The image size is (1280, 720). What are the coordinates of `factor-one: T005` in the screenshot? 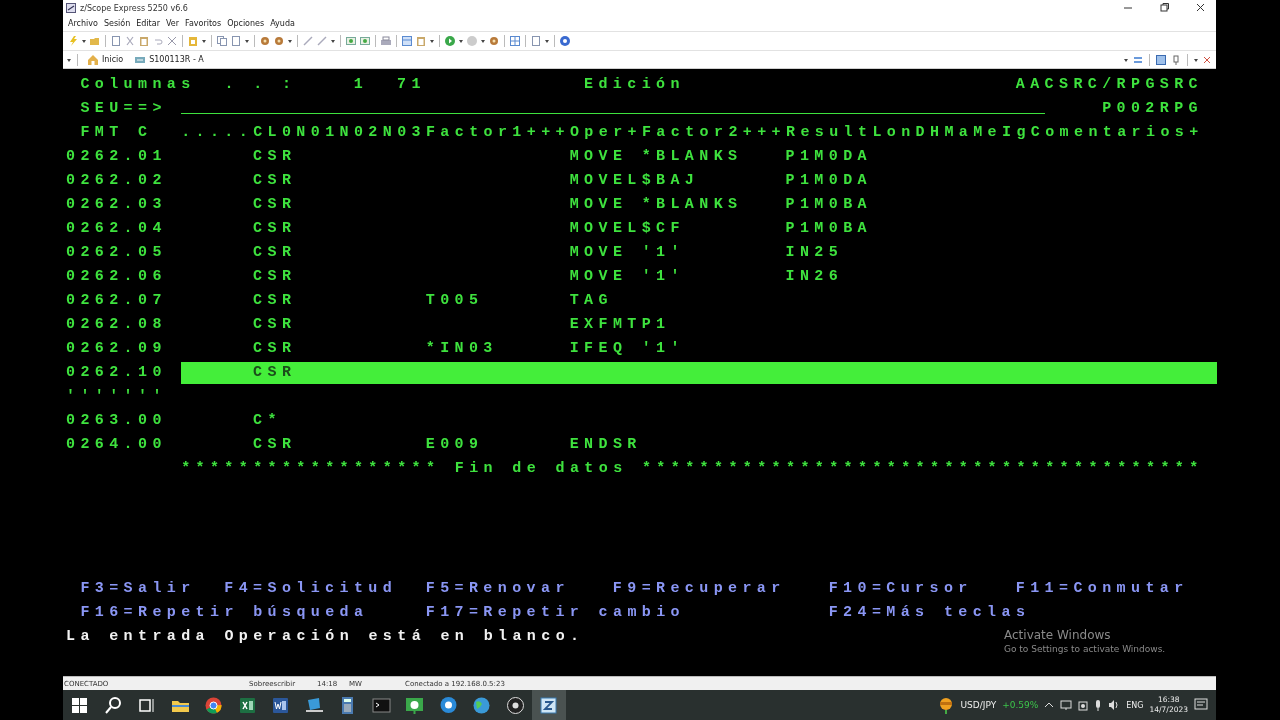 It's located at (454, 301).